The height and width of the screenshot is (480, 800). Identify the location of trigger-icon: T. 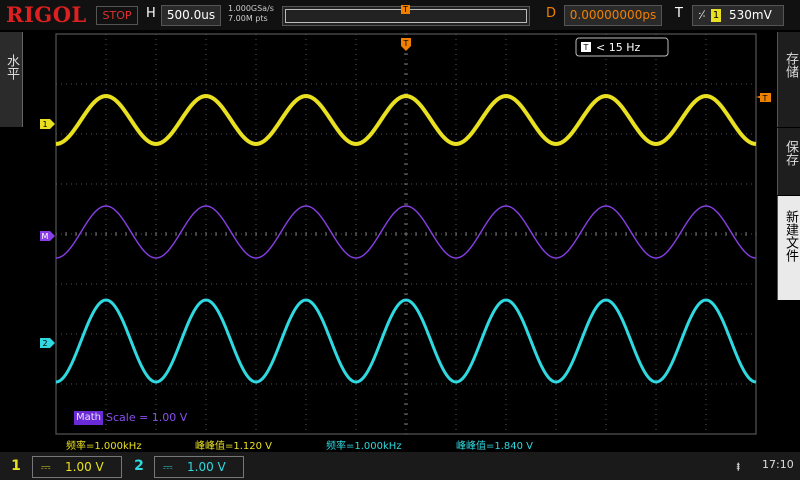
(586, 47).